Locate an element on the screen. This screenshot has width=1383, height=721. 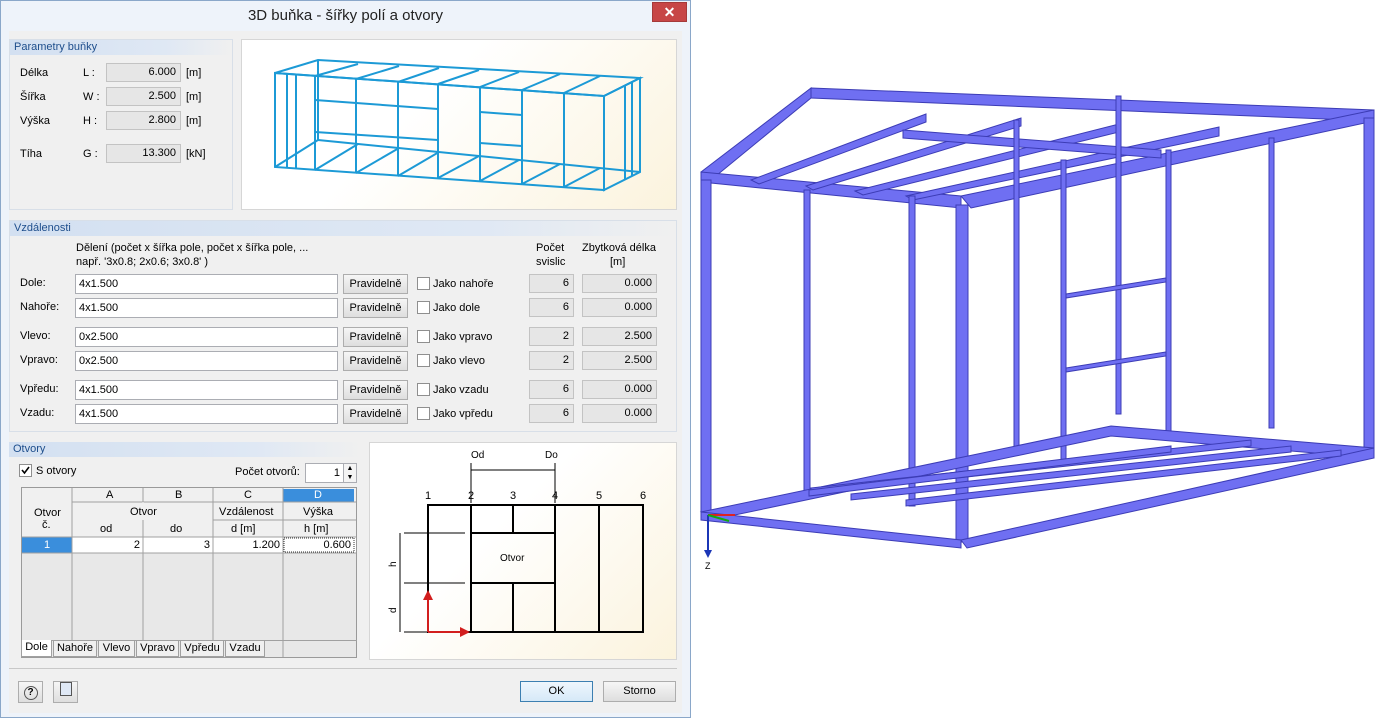
openings-count-spinner: ▲ ▼ is located at coordinates (350, 473).